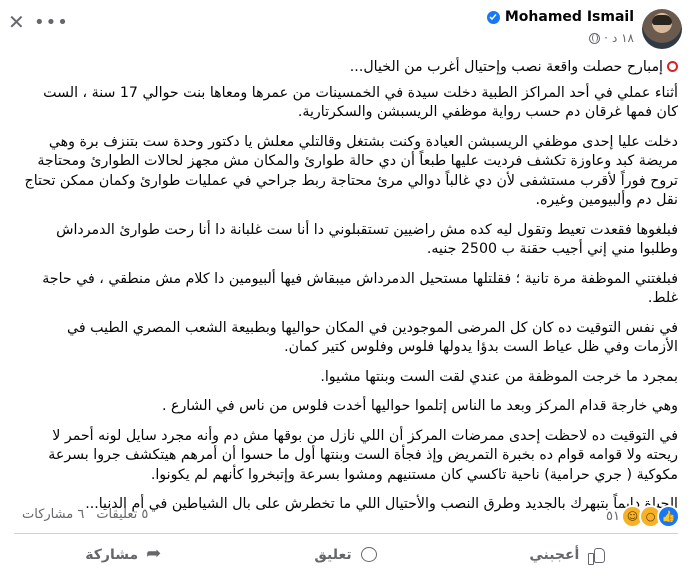  I want to click on reactions-summary: ٥١ ☺ ○ 👍, so click(643, 516).